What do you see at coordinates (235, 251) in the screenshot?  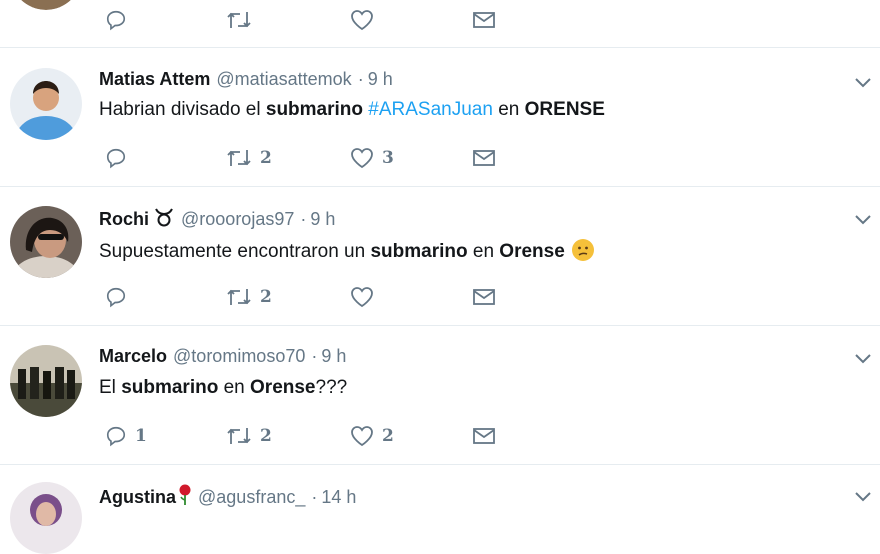 I see `text-segment: Supuestamente encontraron un` at bounding box center [235, 251].